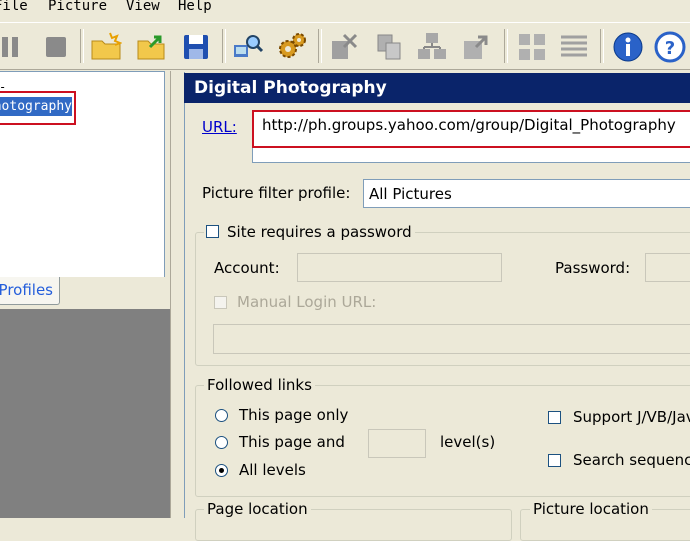 This screenshot has height=541, width=690. What do you see at coordinates (14, 7) in the screenshot?
I see `menu-file: File` at bounding box center [14, 7].